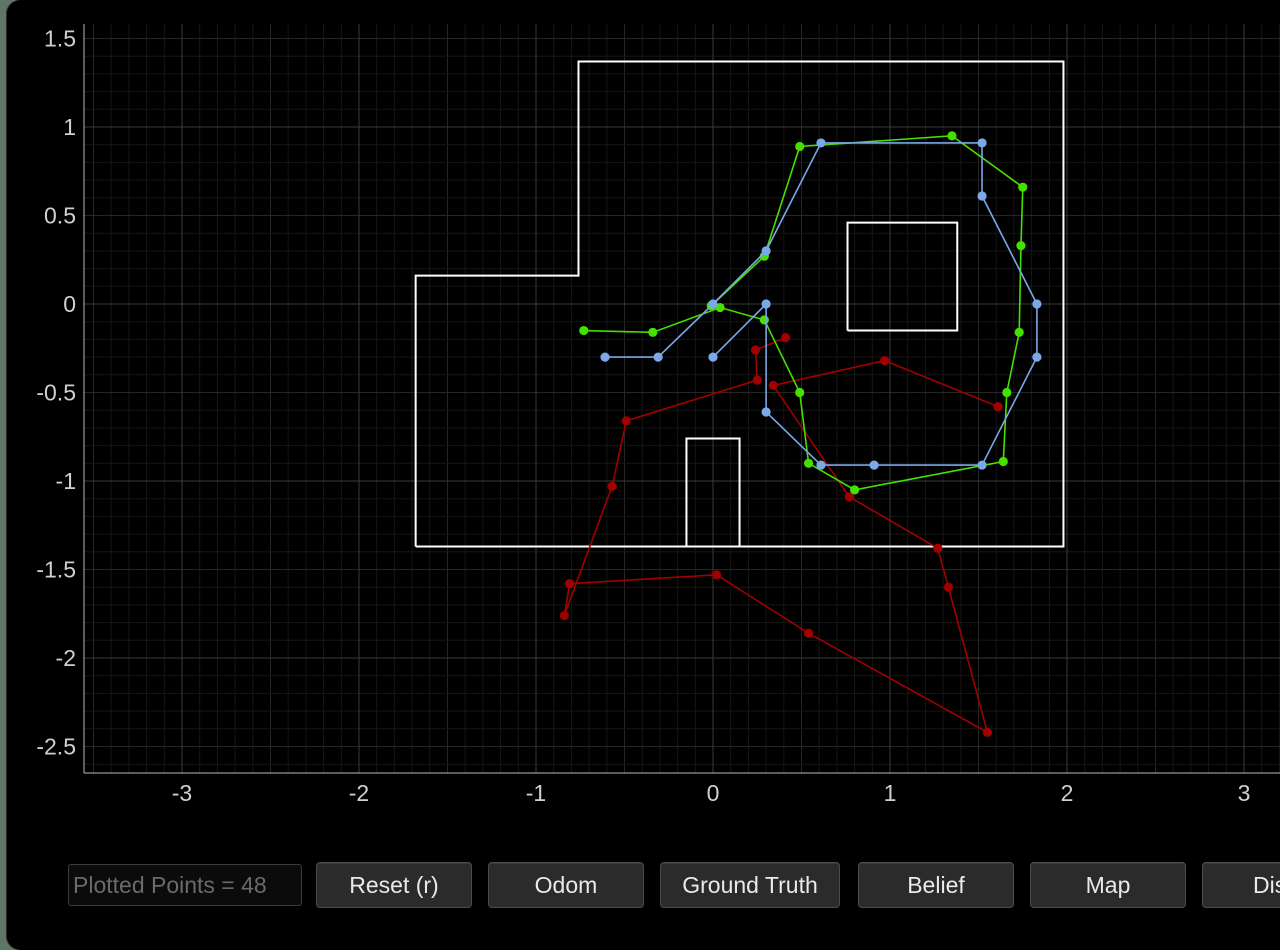 The image size is (1280, 950). Describe the element at coordinates (750, 885) in the screenshot. I see `ground-truth-button: Ground Truth` at that location.